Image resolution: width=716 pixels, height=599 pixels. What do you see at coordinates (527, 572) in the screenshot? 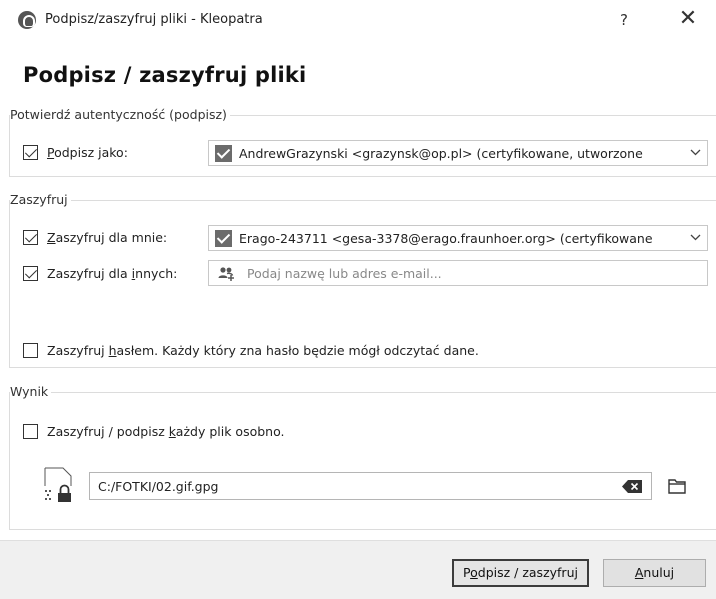
I see `sign-encrypt-label-text: dpisz / zaszyfruj` at bounding box center [527, 572].